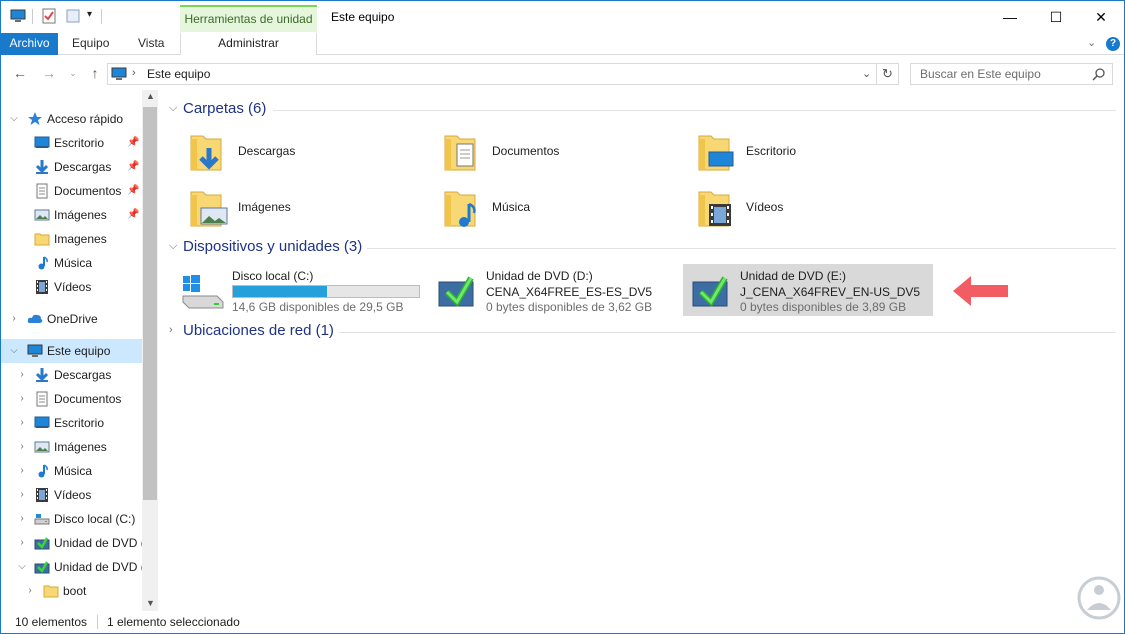  What do you see at coordinates (73, 73) in the screenshot?
I see `recent-locations-icon: ⌄` at bounding box center [73, 73].